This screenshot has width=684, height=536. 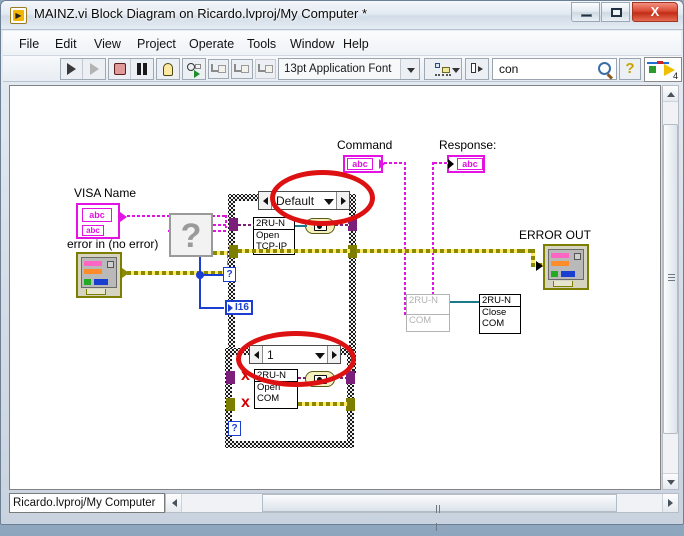 I want to click on align-icon, so click(x=443, y=69).